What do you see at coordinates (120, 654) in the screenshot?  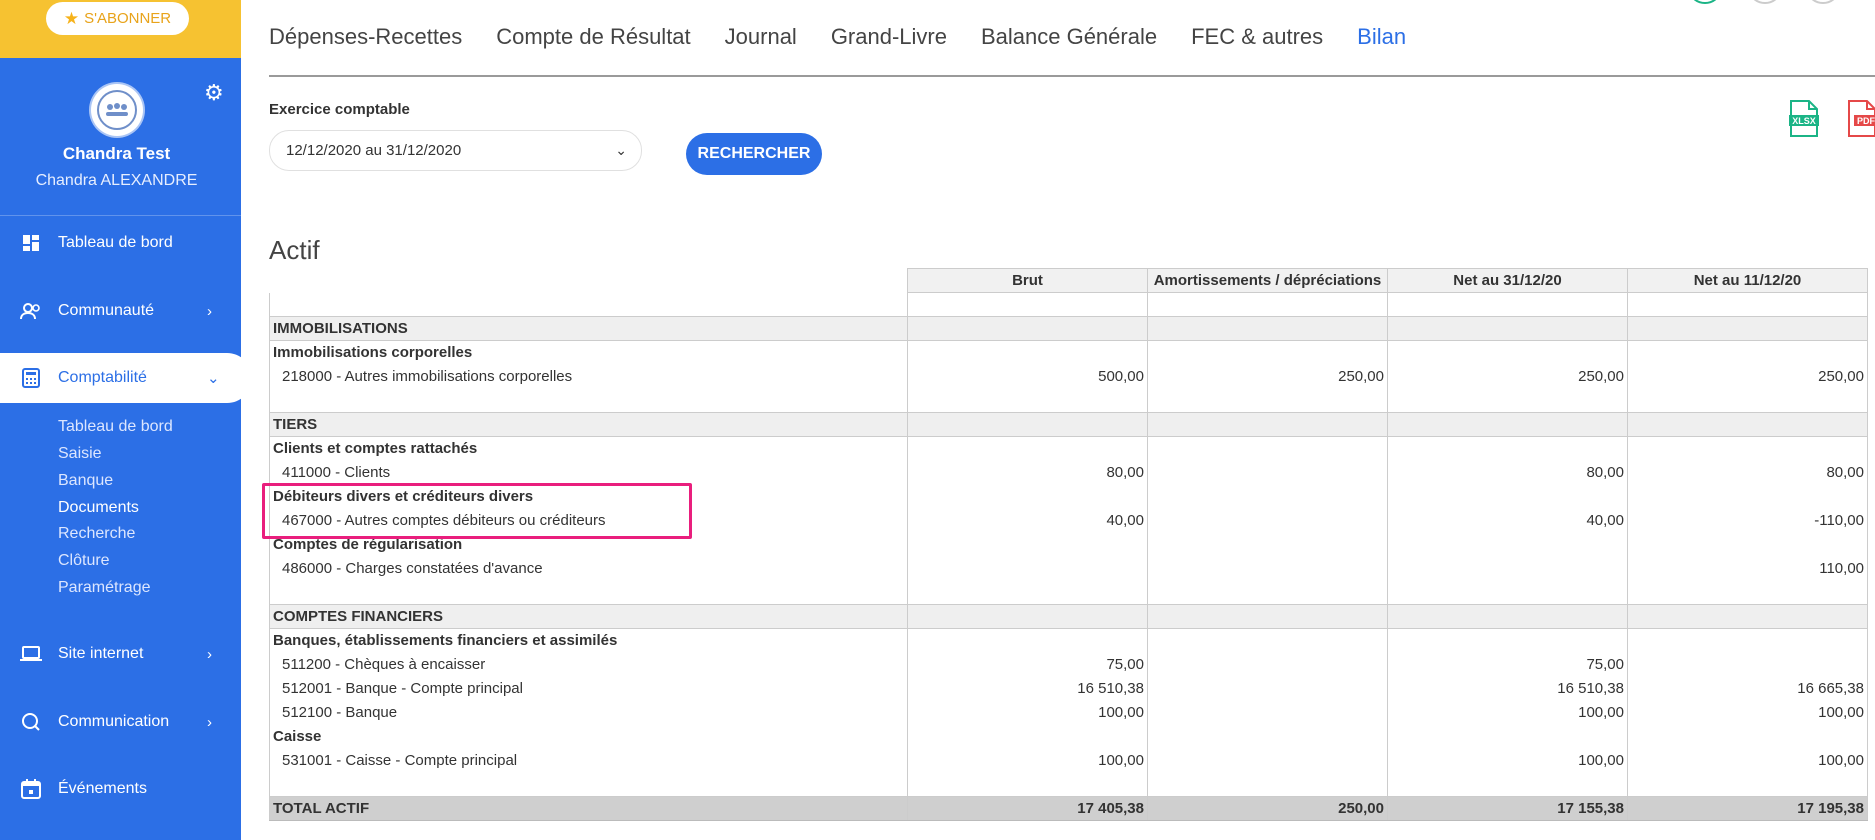 I see `nav-site-internet: Site internet ›` at bounding box center [120, 654].